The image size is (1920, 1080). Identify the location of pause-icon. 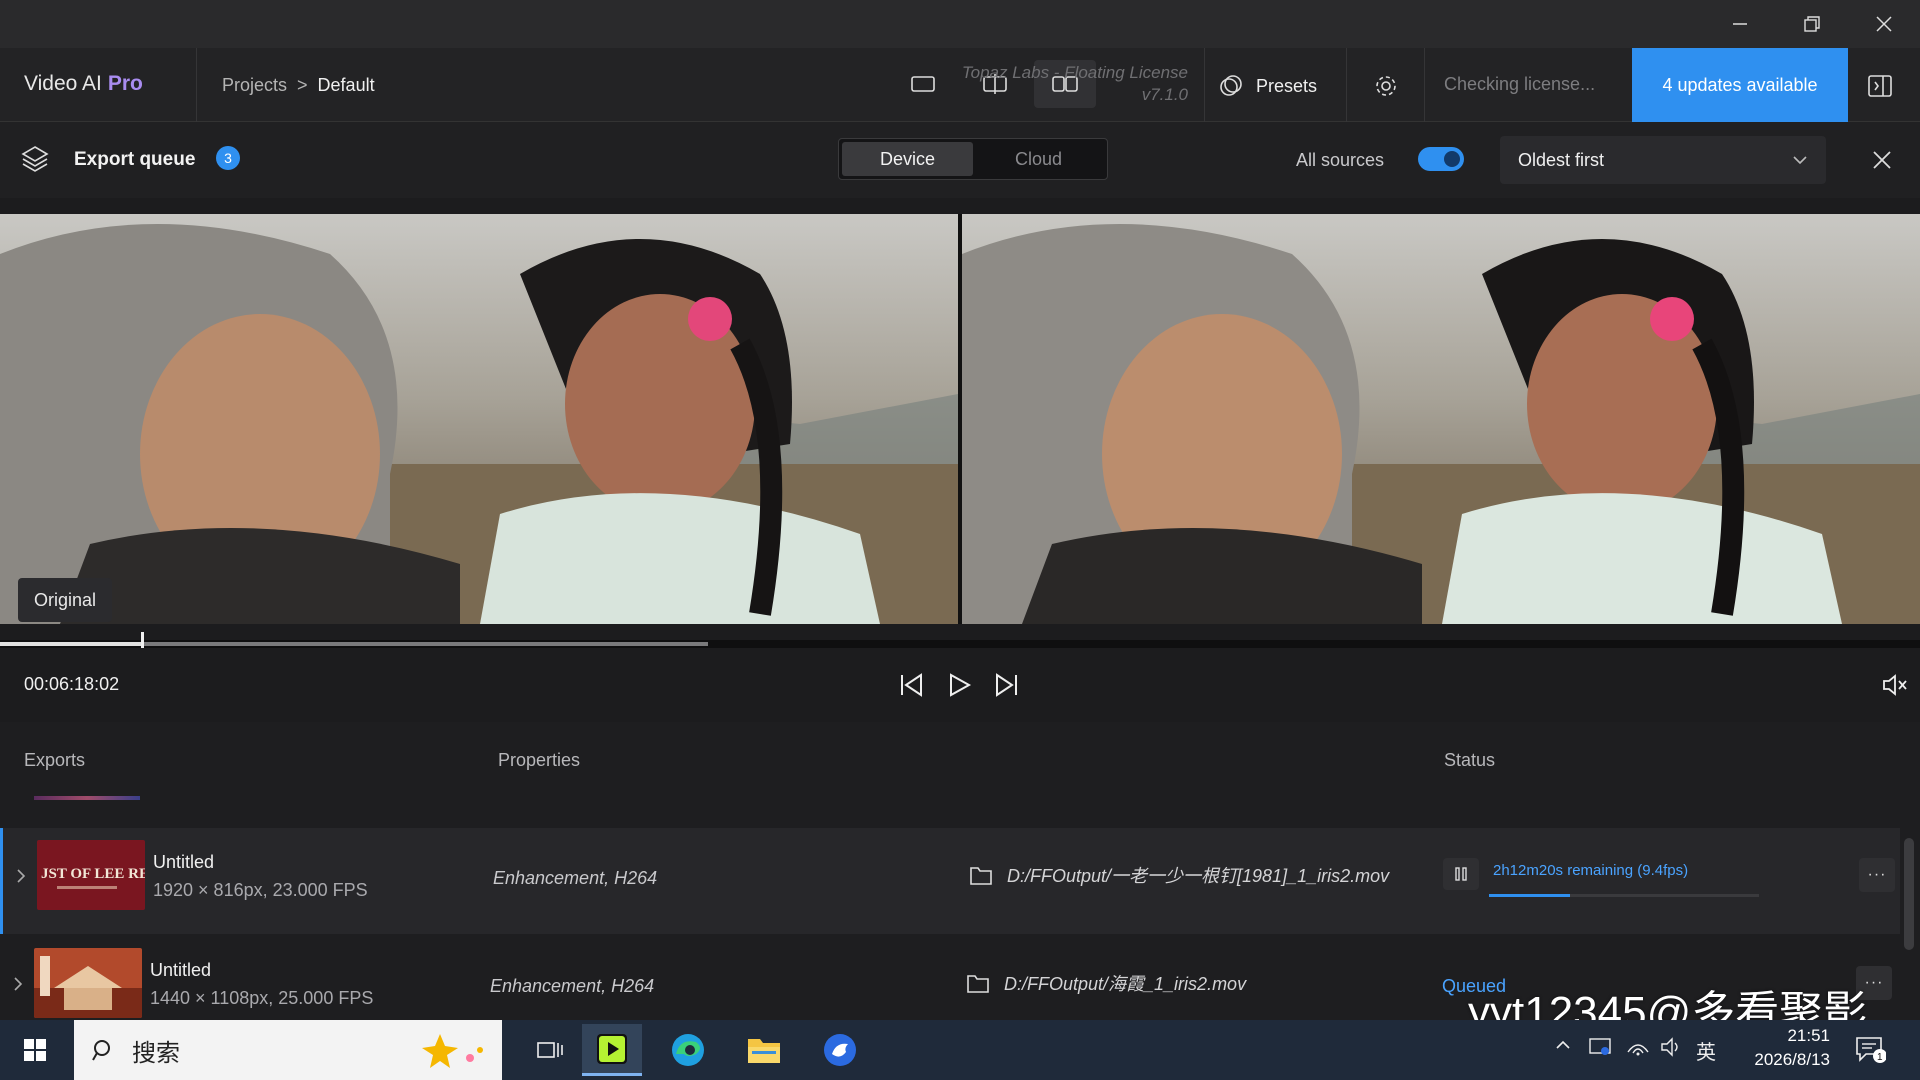
(1461, 874).